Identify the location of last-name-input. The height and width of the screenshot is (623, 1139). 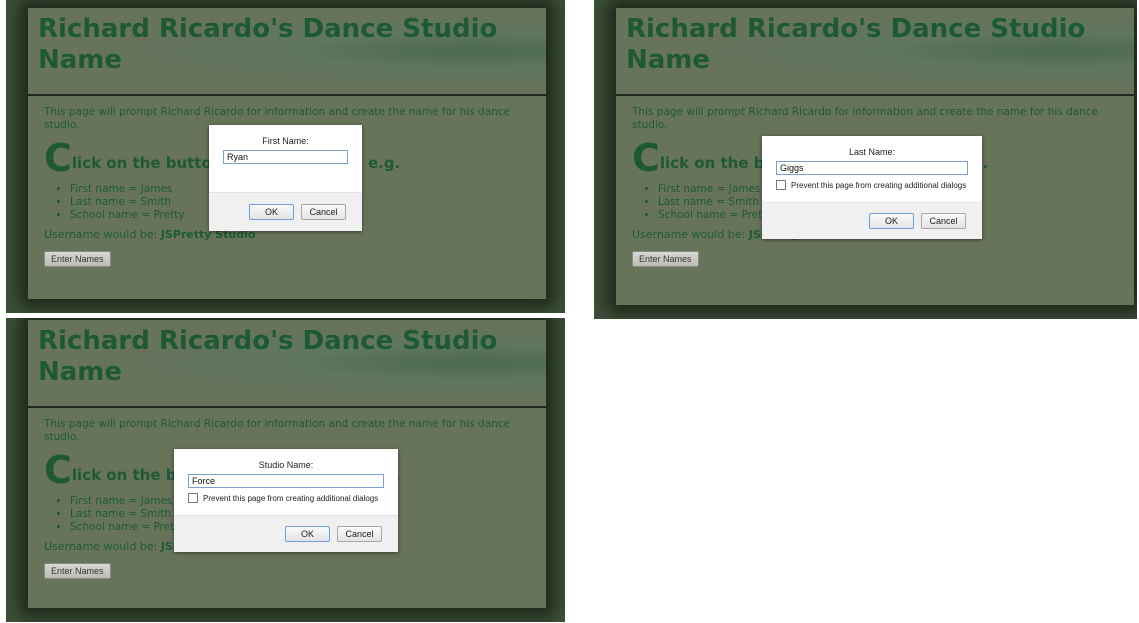
(872, 168).